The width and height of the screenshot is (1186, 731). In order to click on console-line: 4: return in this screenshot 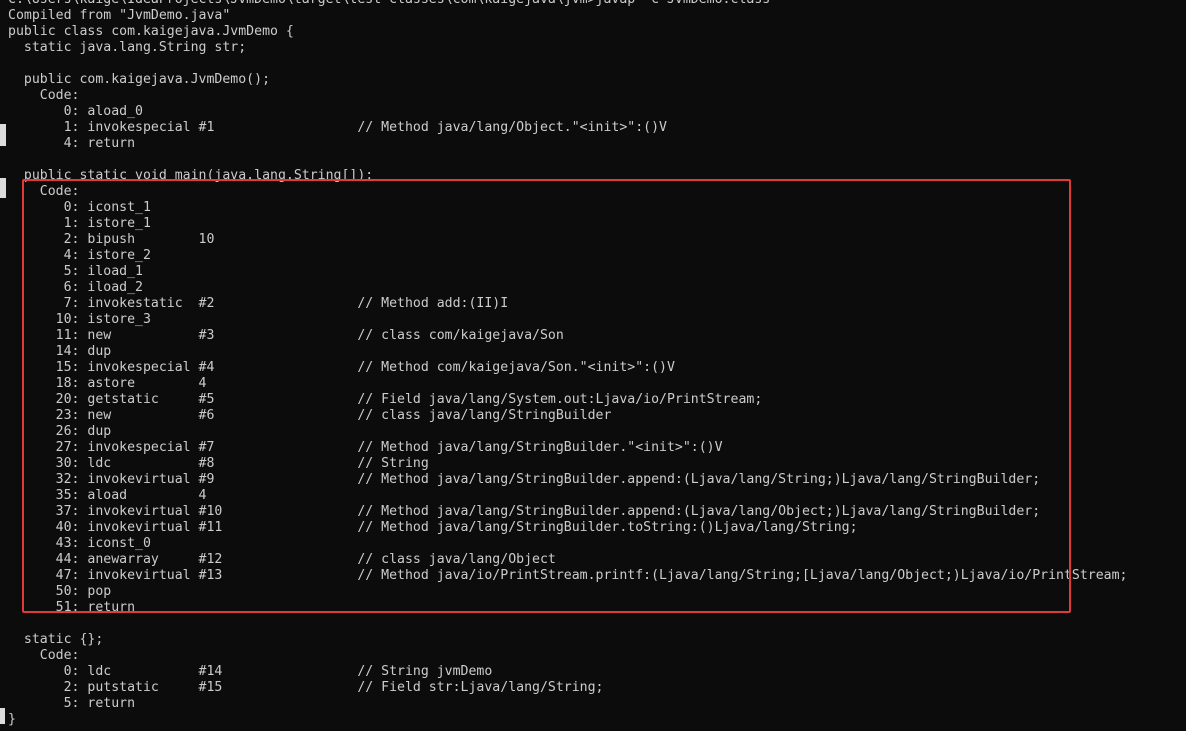, I will do `click(72, 143)`.